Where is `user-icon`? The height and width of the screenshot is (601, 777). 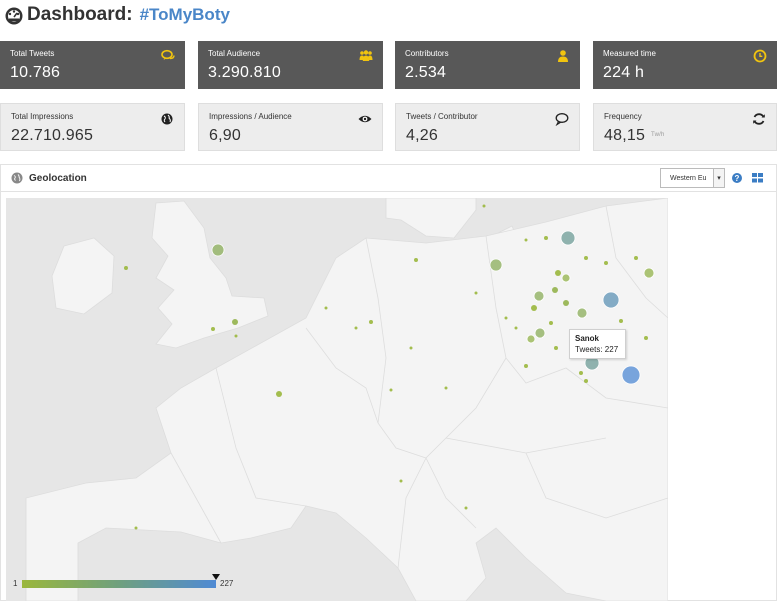
user-icon is located at coordinates (563, 56).